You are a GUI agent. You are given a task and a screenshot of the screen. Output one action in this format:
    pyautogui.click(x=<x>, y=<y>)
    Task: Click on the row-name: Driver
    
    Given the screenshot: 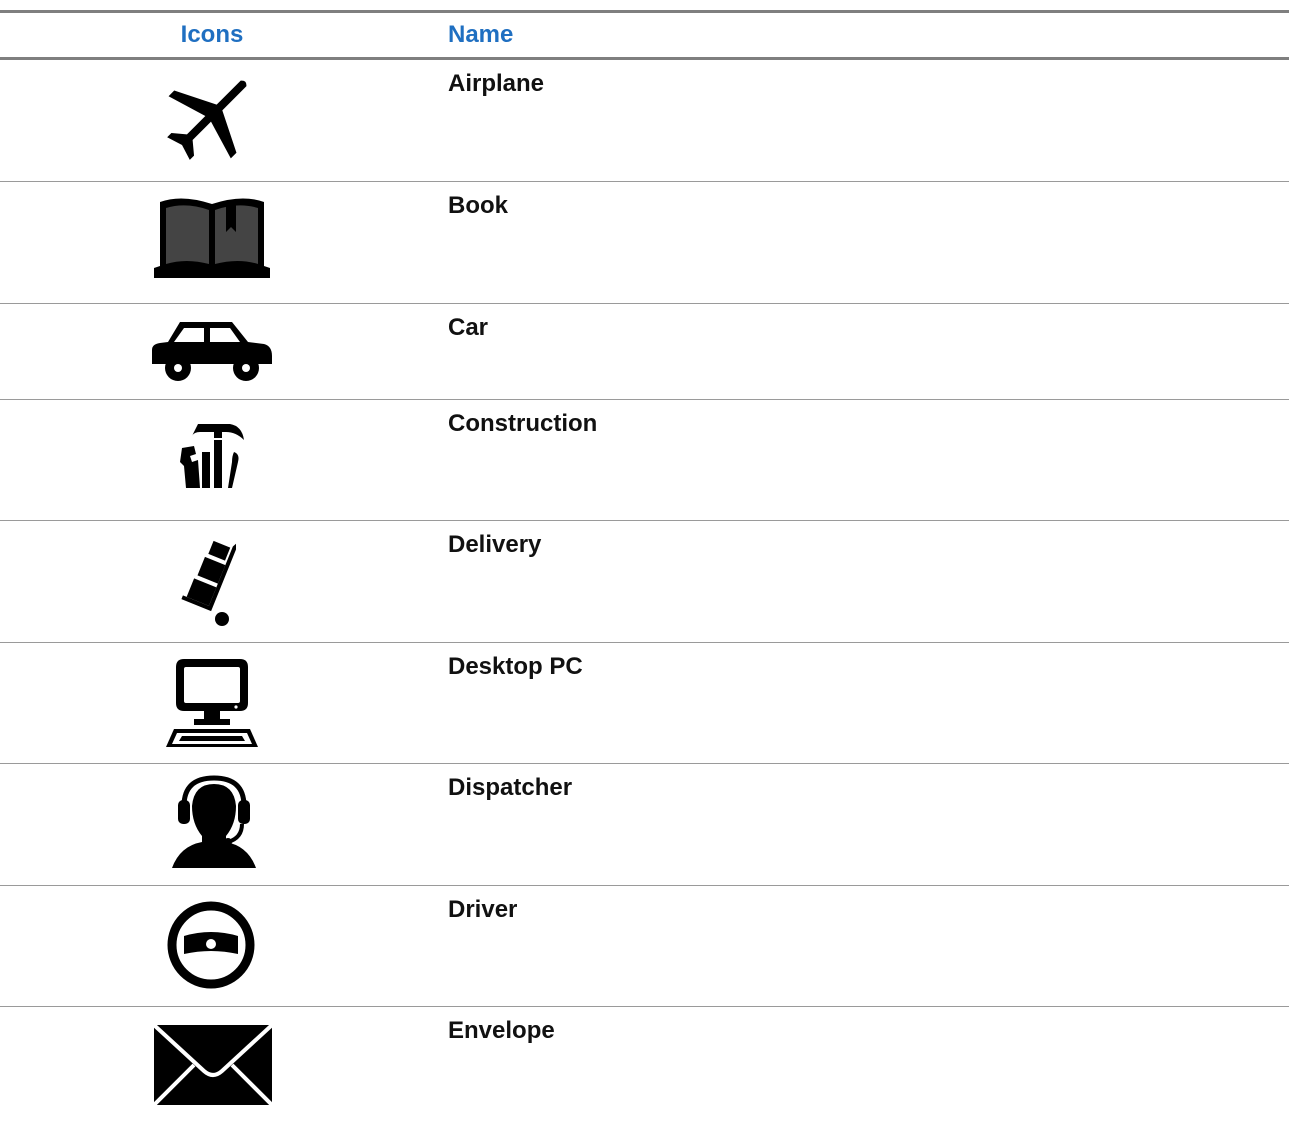 What is the action you would take?
    pyautogui.click(x=483, y=909)
    